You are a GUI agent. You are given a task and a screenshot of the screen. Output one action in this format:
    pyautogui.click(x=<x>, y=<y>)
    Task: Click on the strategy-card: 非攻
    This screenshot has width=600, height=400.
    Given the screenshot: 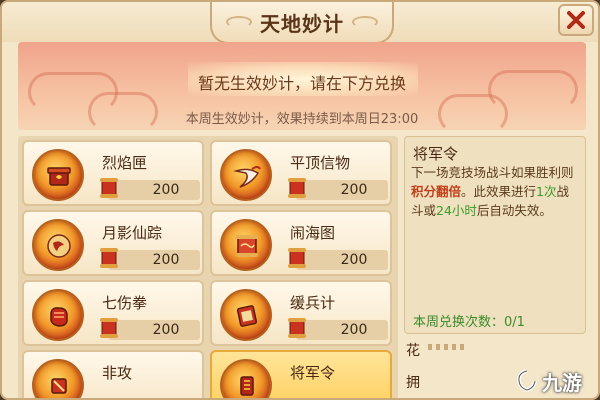 What is the action you would take?
    pyautogui.click(x=113, y=374)
    